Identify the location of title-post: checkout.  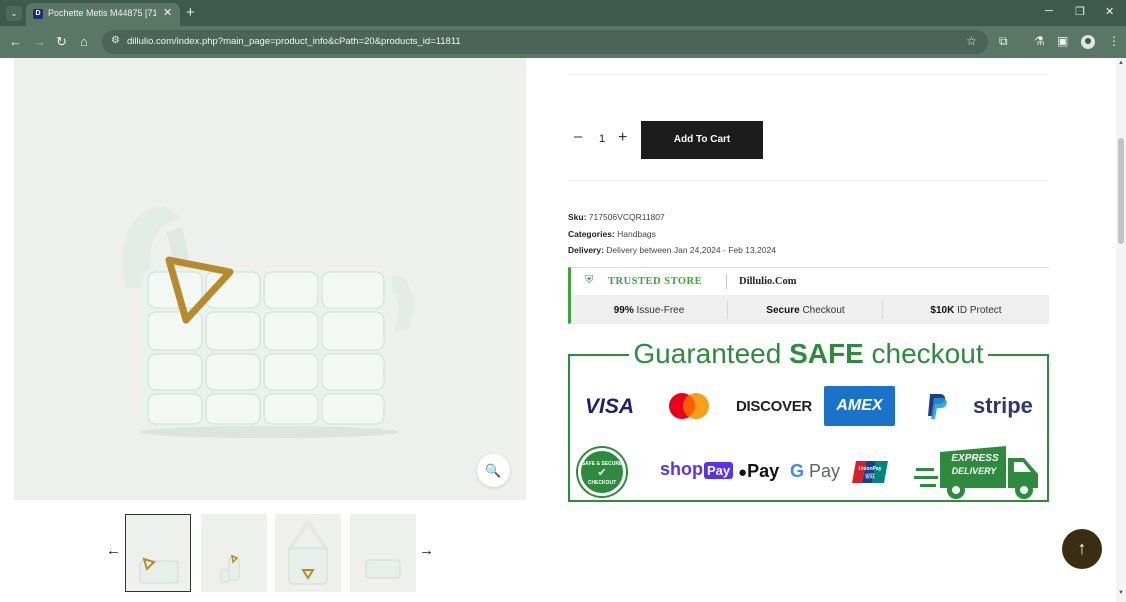
(923, 353).